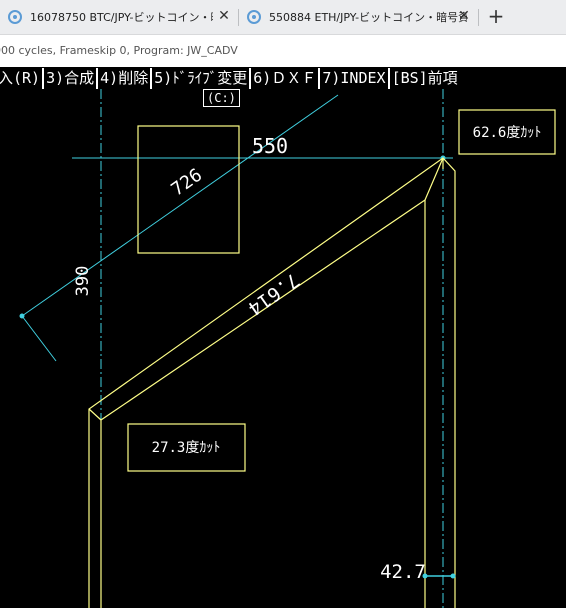 This screenshot has height=608, width=566. I want to click on cut-label-right: 62.6度ｶｯﾄ, so click(507, 133).